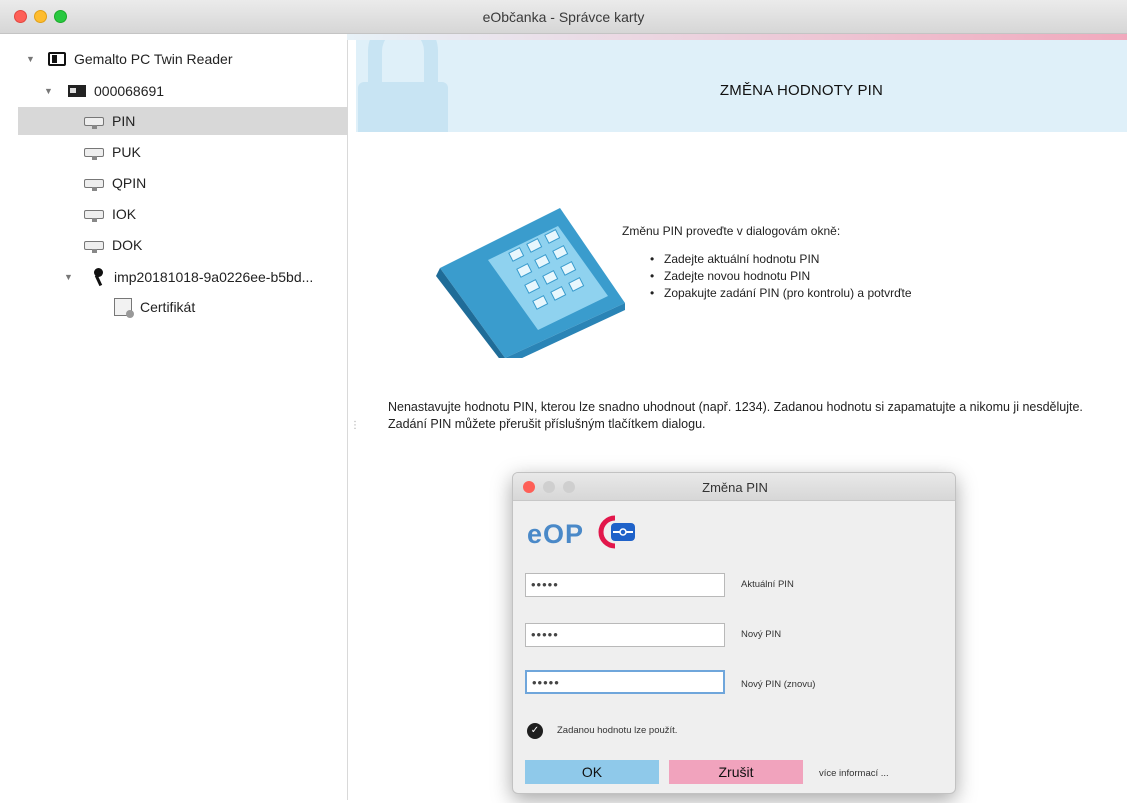  I want to click on current-pin-label: Aktuální PIN, so click(767, 584).